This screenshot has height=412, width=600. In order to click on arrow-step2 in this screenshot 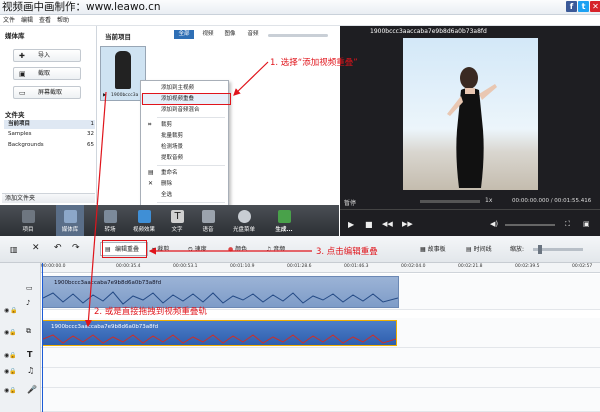, I will do `click(95, 209)`.